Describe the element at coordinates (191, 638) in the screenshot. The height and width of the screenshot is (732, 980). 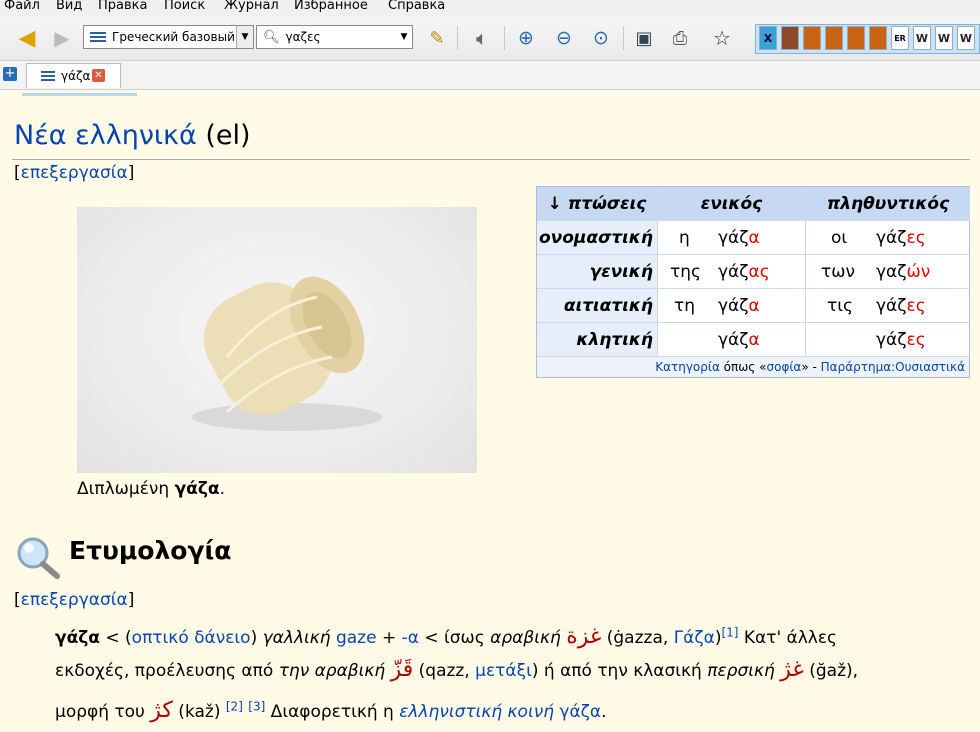
I see `loan-link: οπτικό δάνειο` at that location.